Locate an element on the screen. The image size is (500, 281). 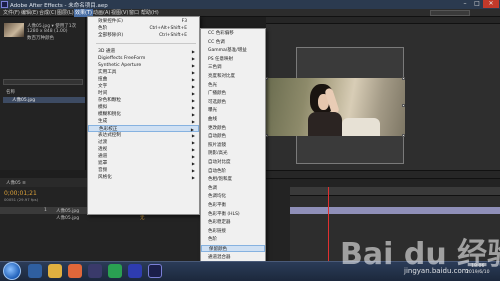
effect-menu-item: 模拟 ▶ is located at coordinates (143, 107).